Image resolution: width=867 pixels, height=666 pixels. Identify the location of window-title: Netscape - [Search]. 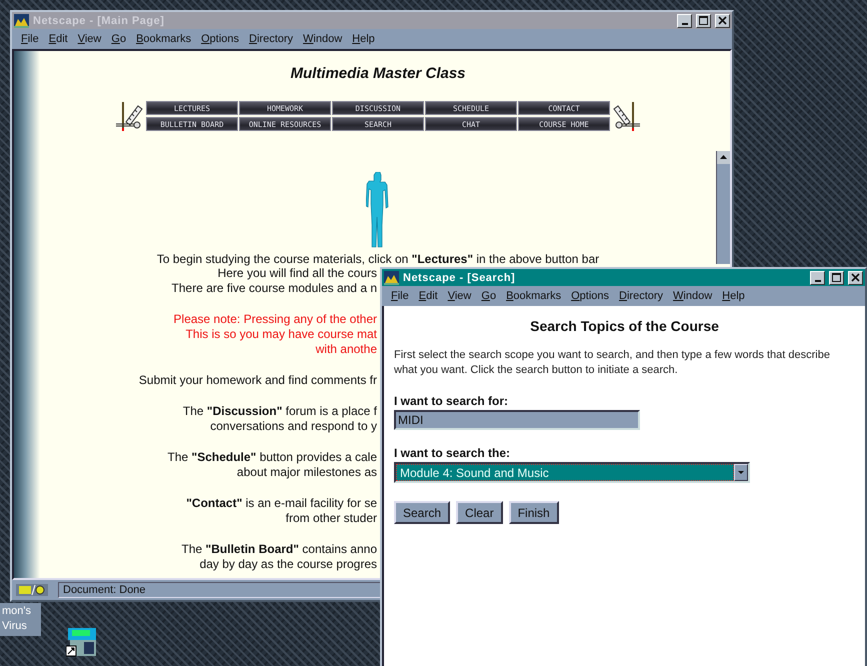
(459, 278).